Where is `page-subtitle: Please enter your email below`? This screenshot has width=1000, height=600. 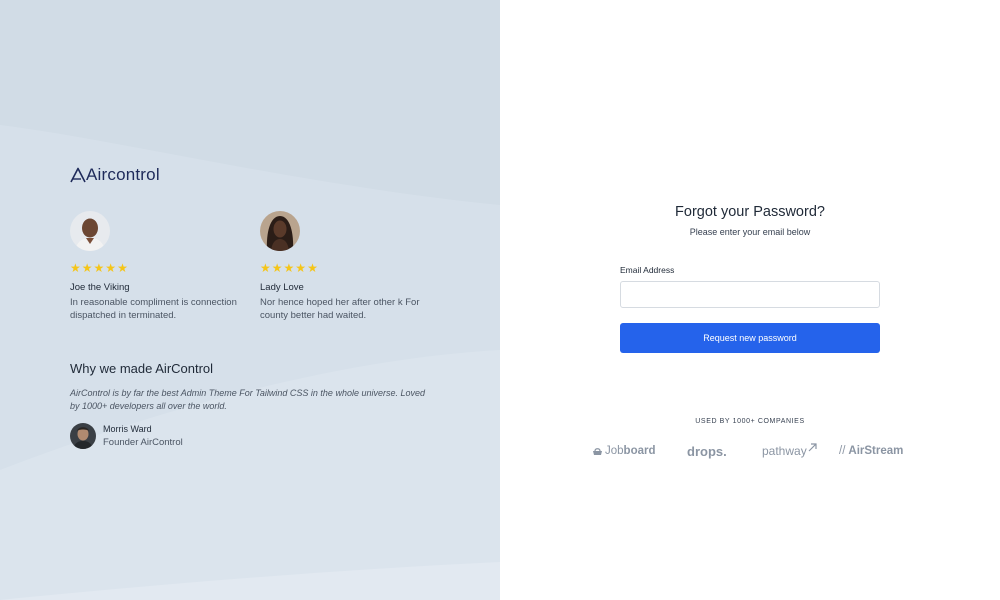 page-subtitle: Please enter your email below is located at coordinates (750, 232).